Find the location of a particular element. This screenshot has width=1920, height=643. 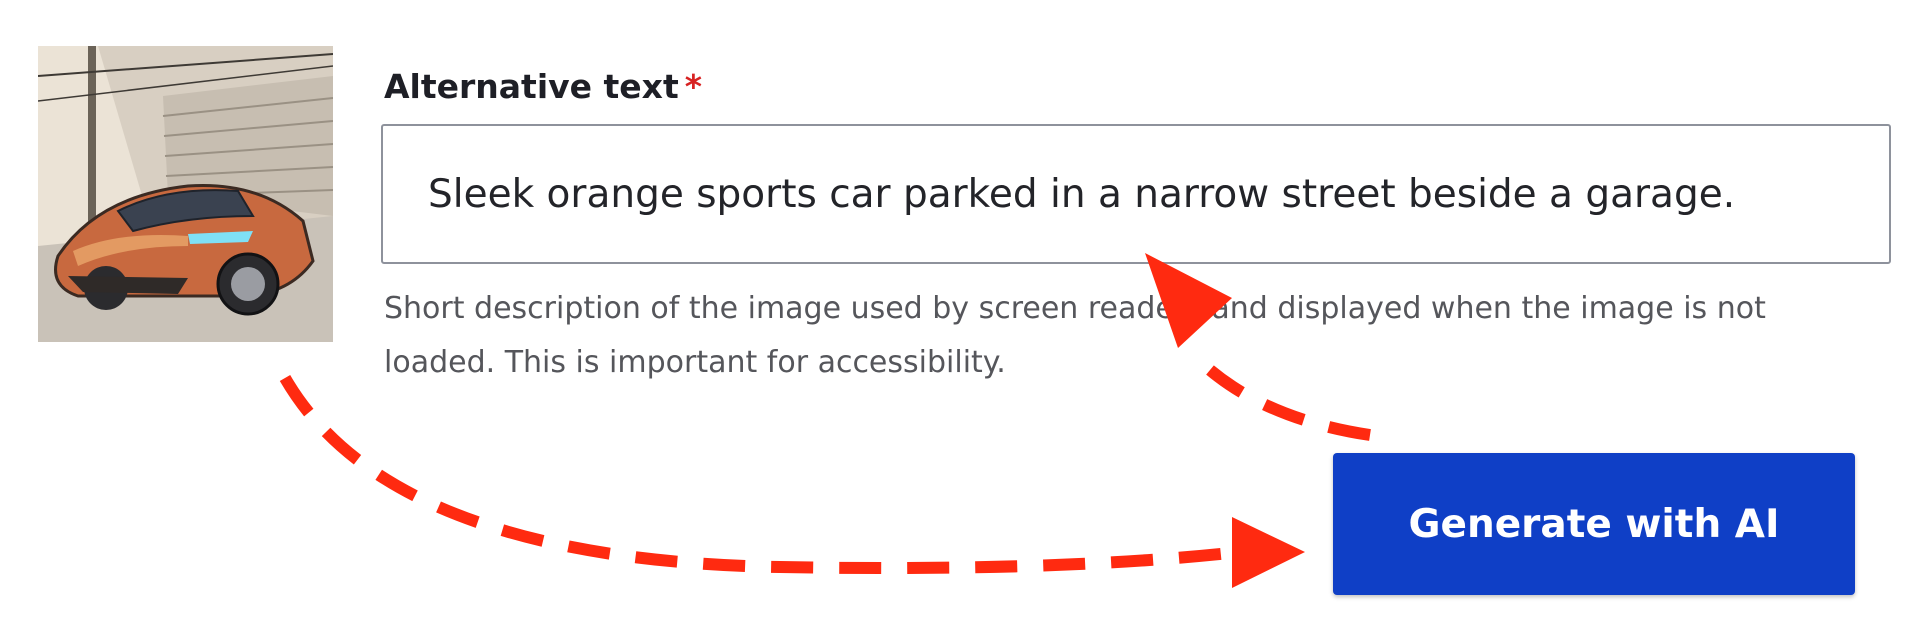

required-marker: * is located at coordinates (693, 86).